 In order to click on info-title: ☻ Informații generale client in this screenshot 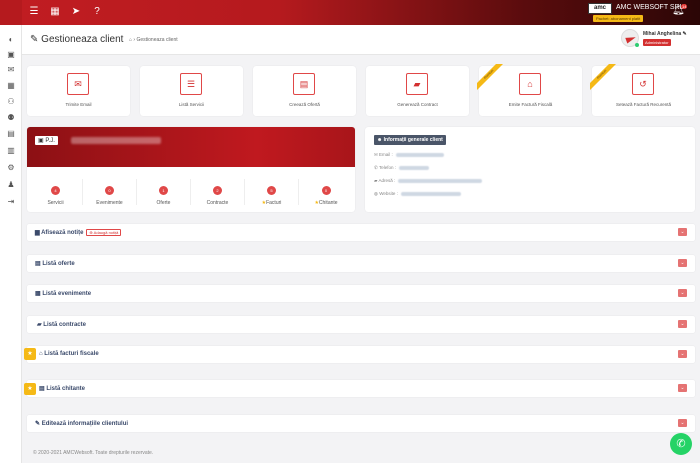, I will do `click(410, 140)`.